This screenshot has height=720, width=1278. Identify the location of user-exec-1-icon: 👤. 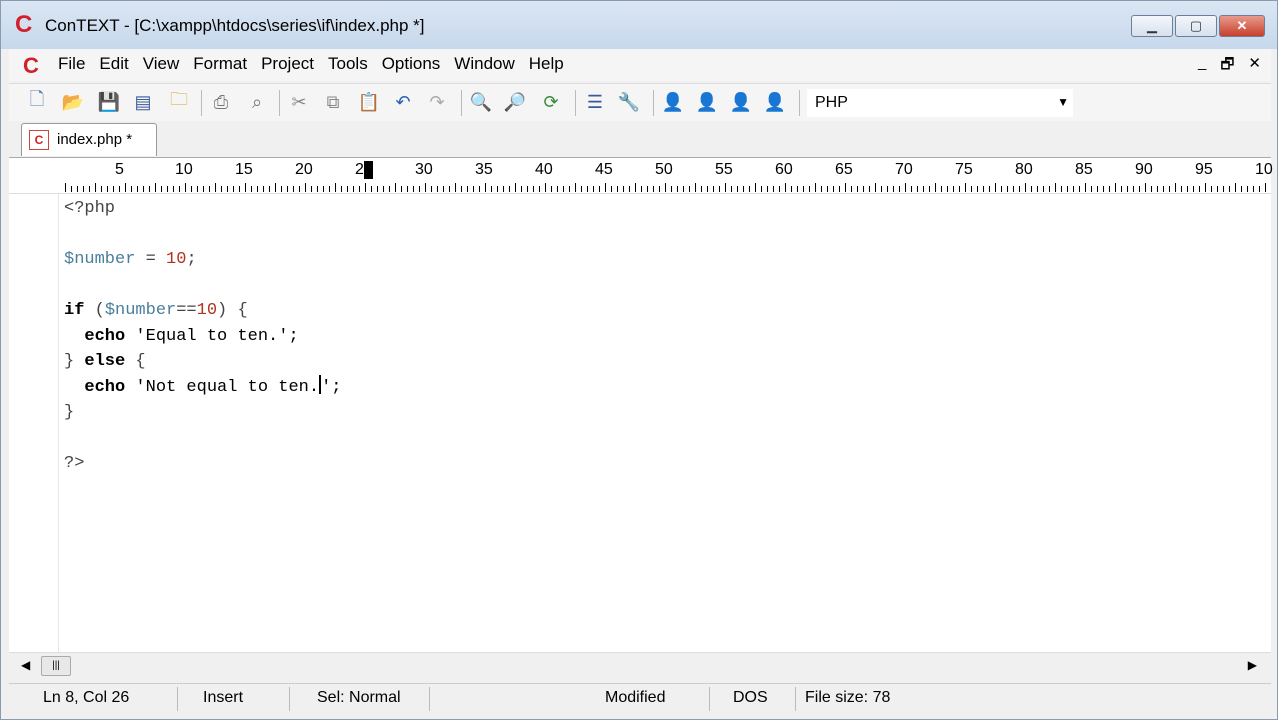
(673, 102).